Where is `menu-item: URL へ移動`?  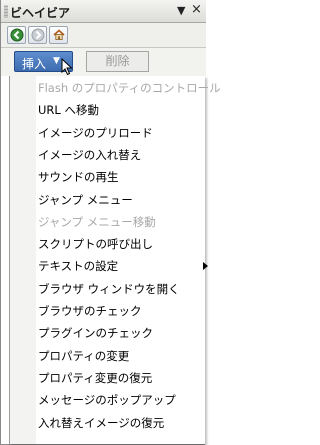 menu-item: URL へ移動 is located at coordinates (121, 110).